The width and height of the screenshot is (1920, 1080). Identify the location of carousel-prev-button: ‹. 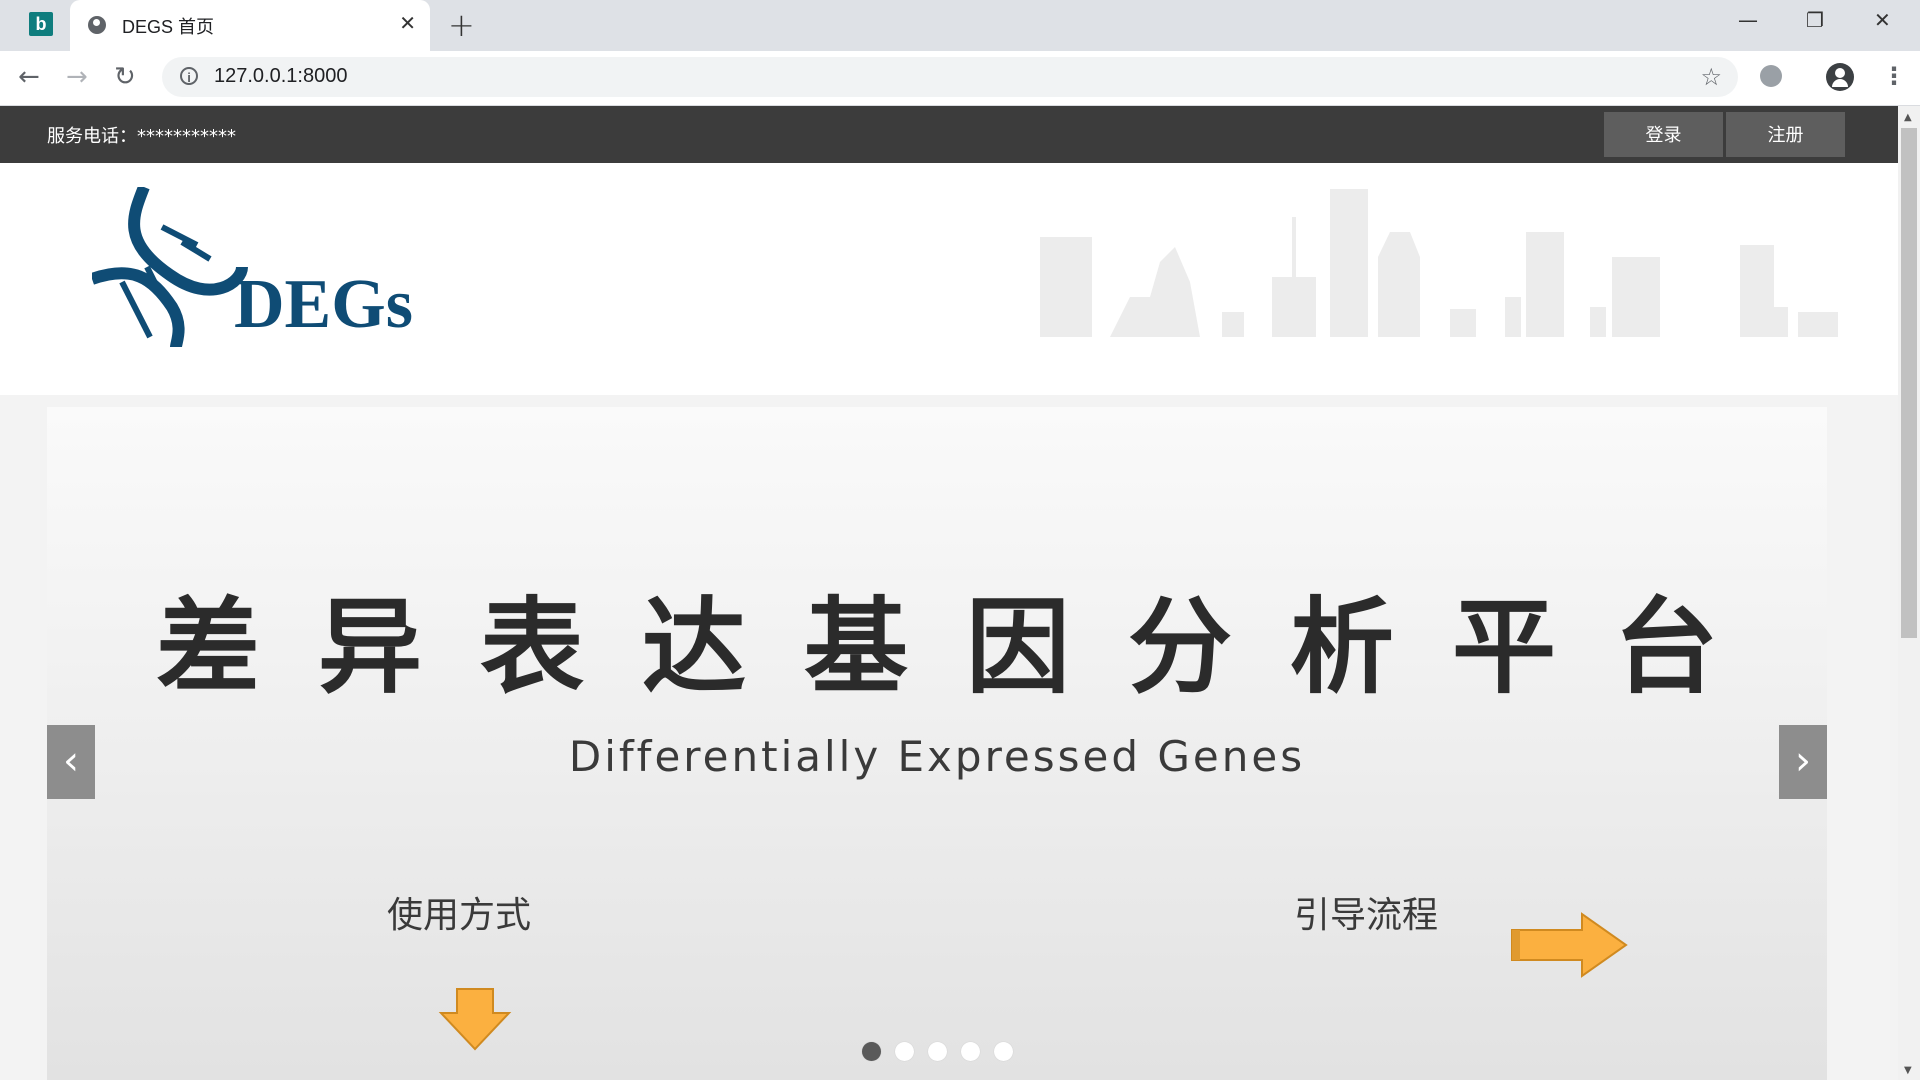
(71, 762).